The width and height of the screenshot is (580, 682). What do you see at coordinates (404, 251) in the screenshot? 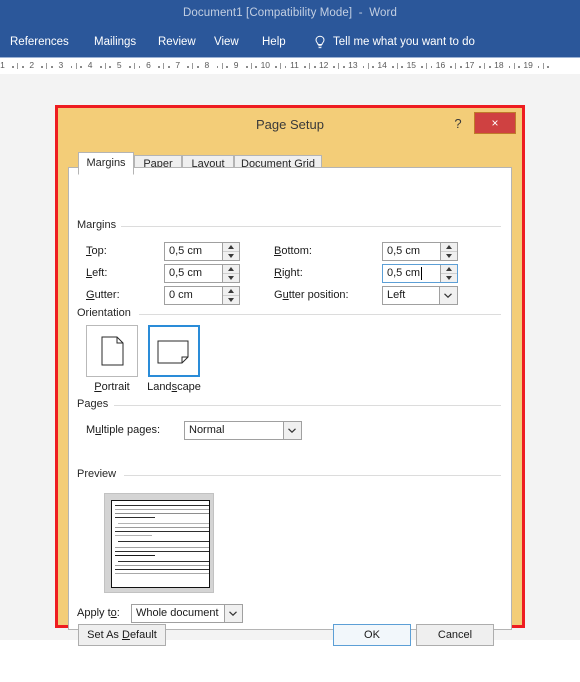
I see `bottom-margin-value: 0,5 cm` at bounding box center [404, 251].